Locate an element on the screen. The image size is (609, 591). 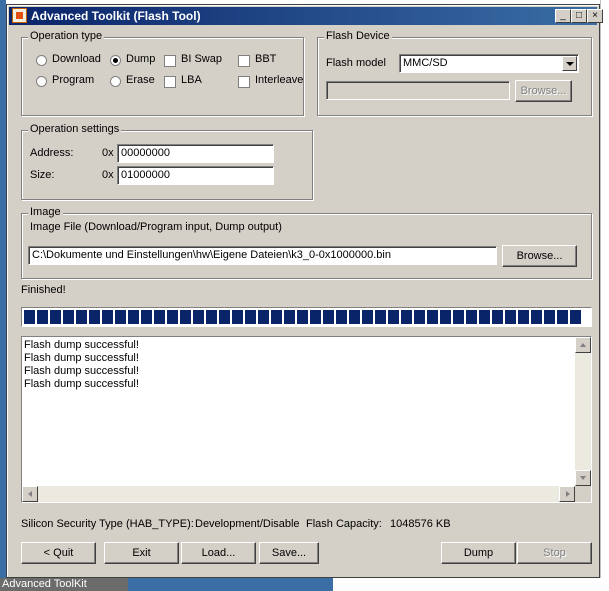
size-label: Size: is located at coordinates (42, 175).